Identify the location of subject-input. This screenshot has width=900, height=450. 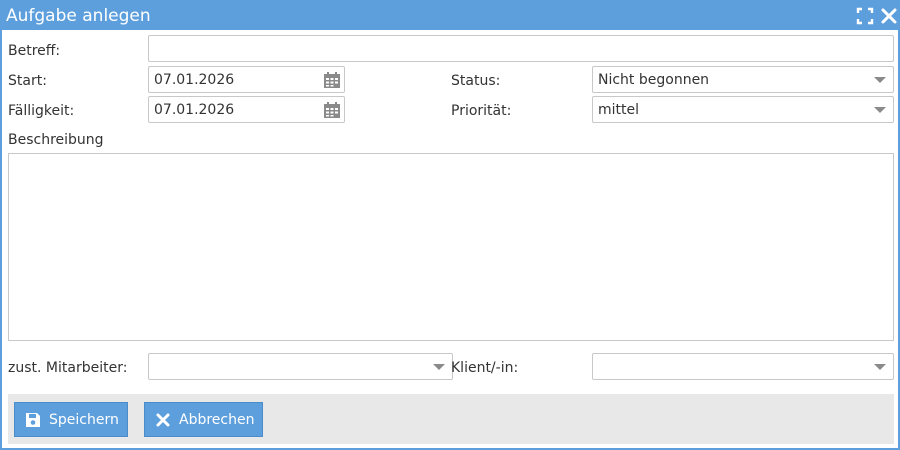
(521, 48).